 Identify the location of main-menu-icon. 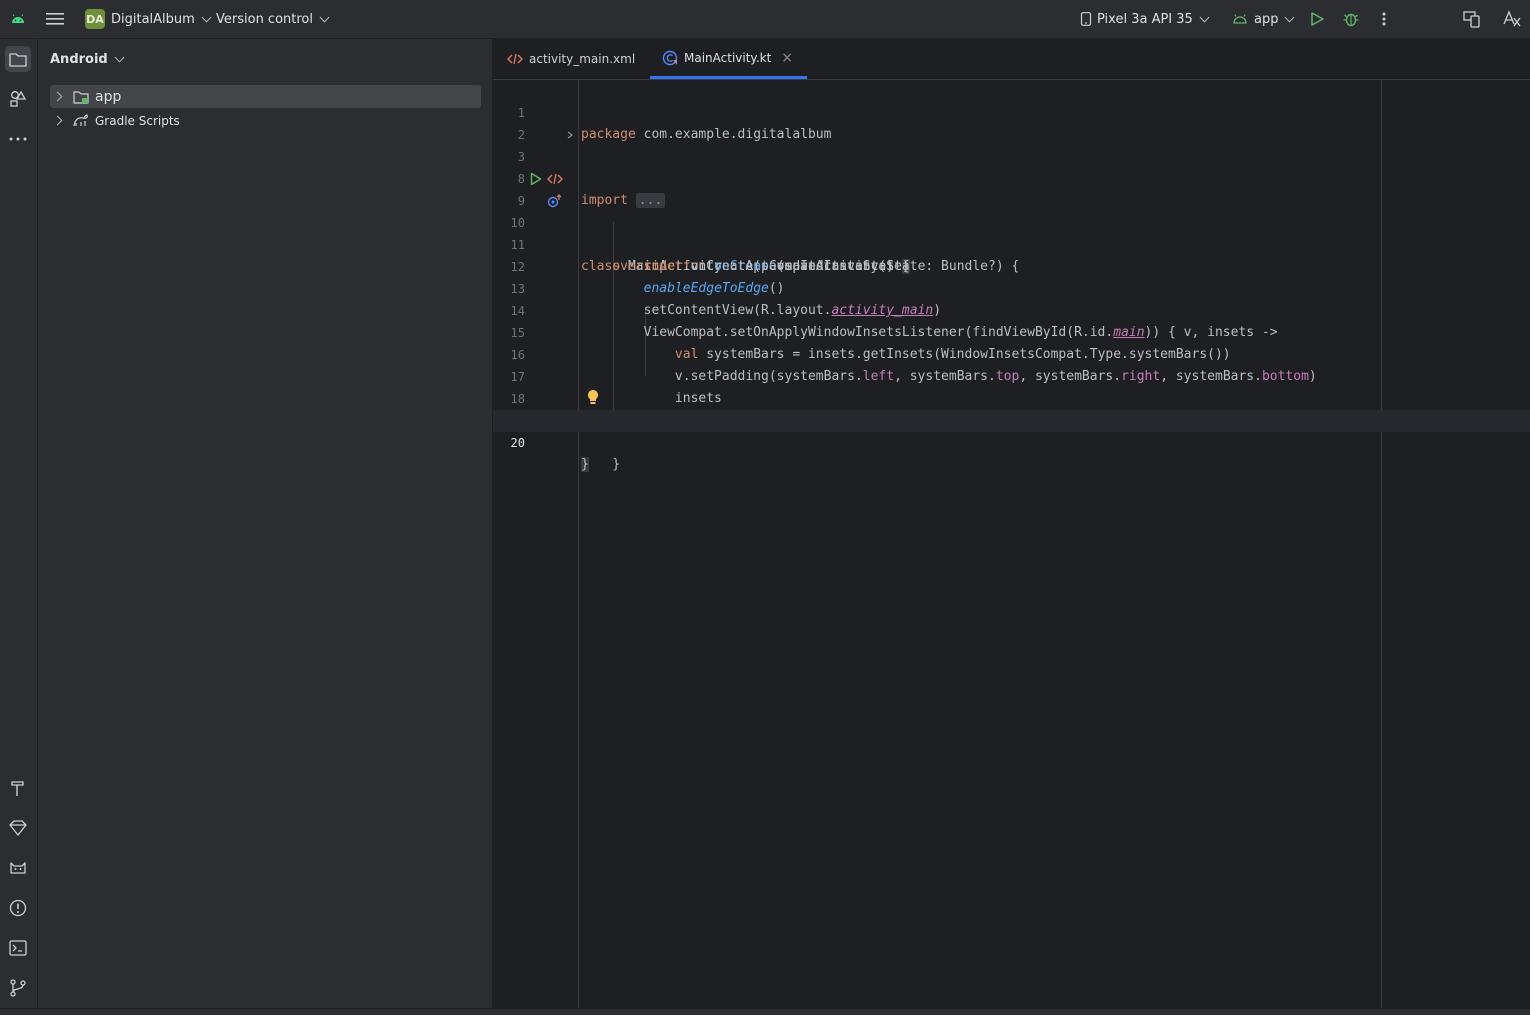
(55, 19).